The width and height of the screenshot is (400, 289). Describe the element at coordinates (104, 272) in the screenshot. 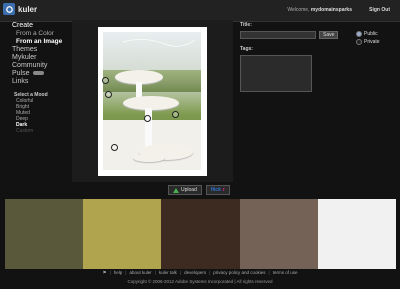

I see `footer-icon: ⚑` at that location.